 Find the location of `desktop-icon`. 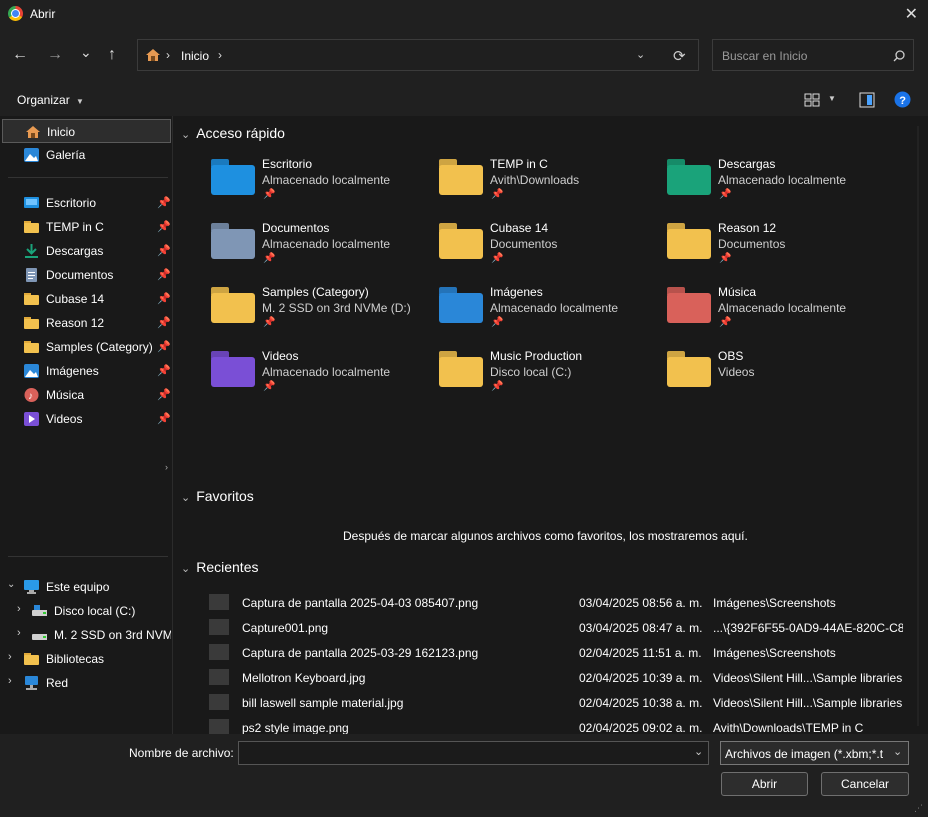

desktop-icon is located at coordinates (31, 202).